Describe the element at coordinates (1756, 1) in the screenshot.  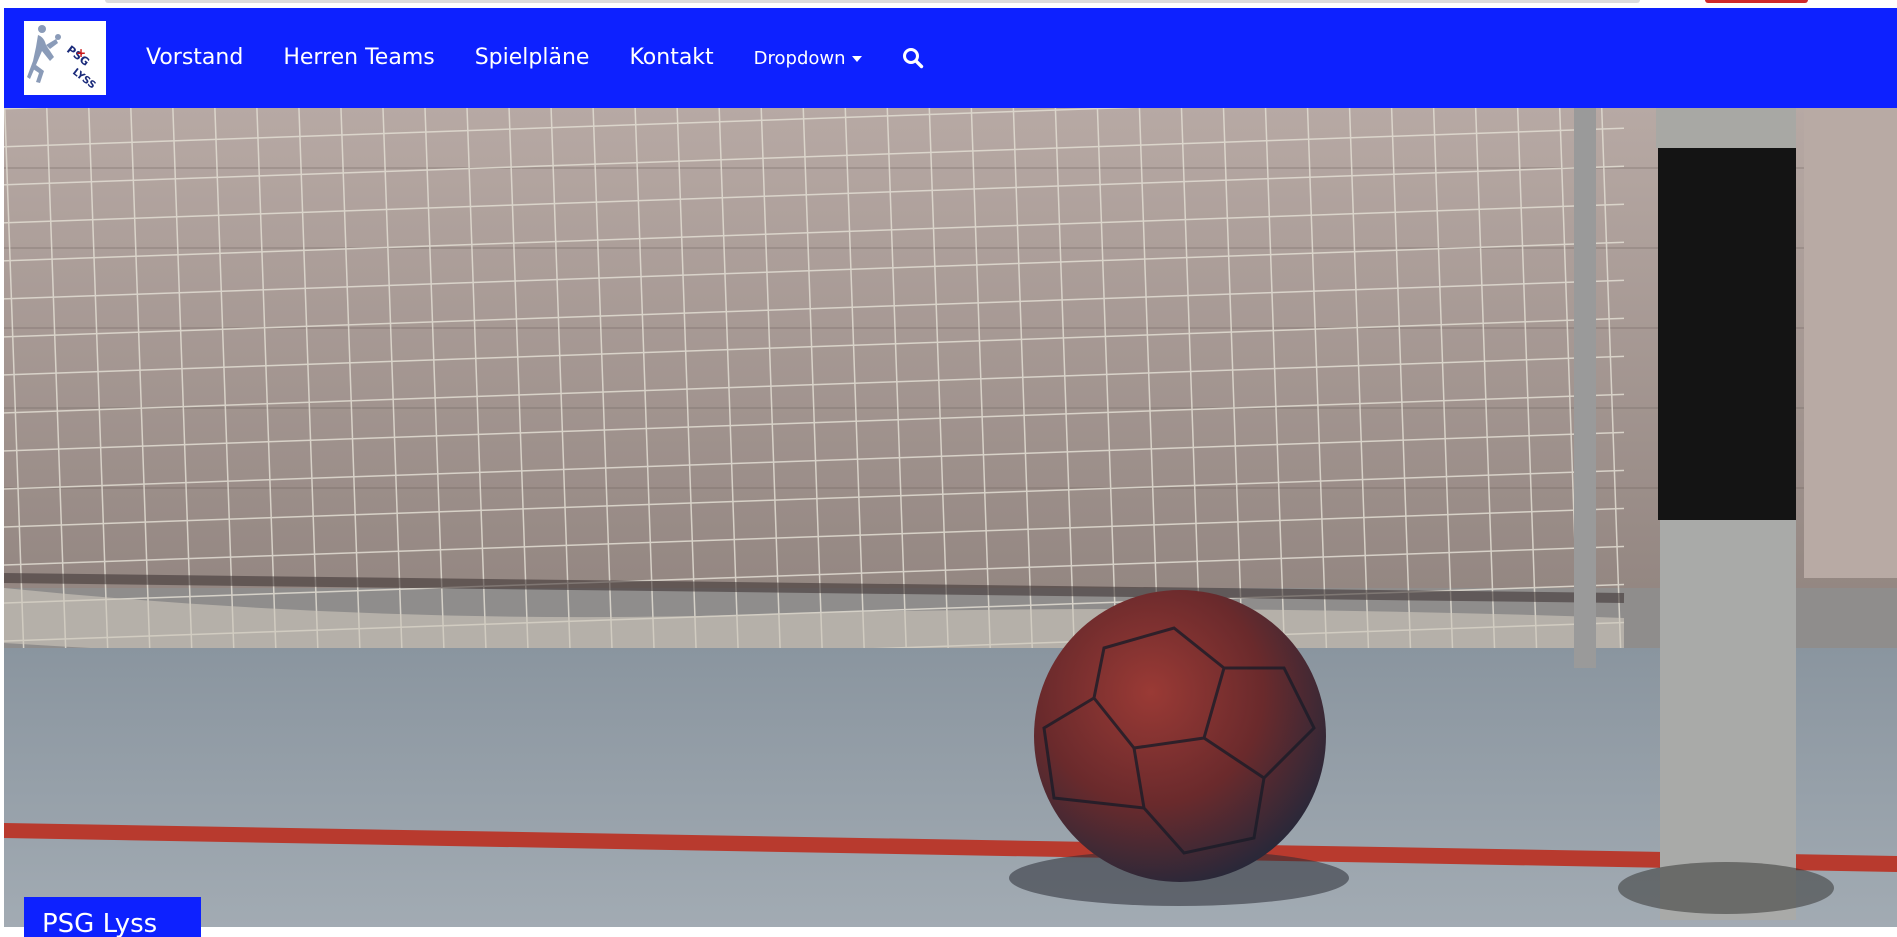
I see `top-red-button-edge` at that location.